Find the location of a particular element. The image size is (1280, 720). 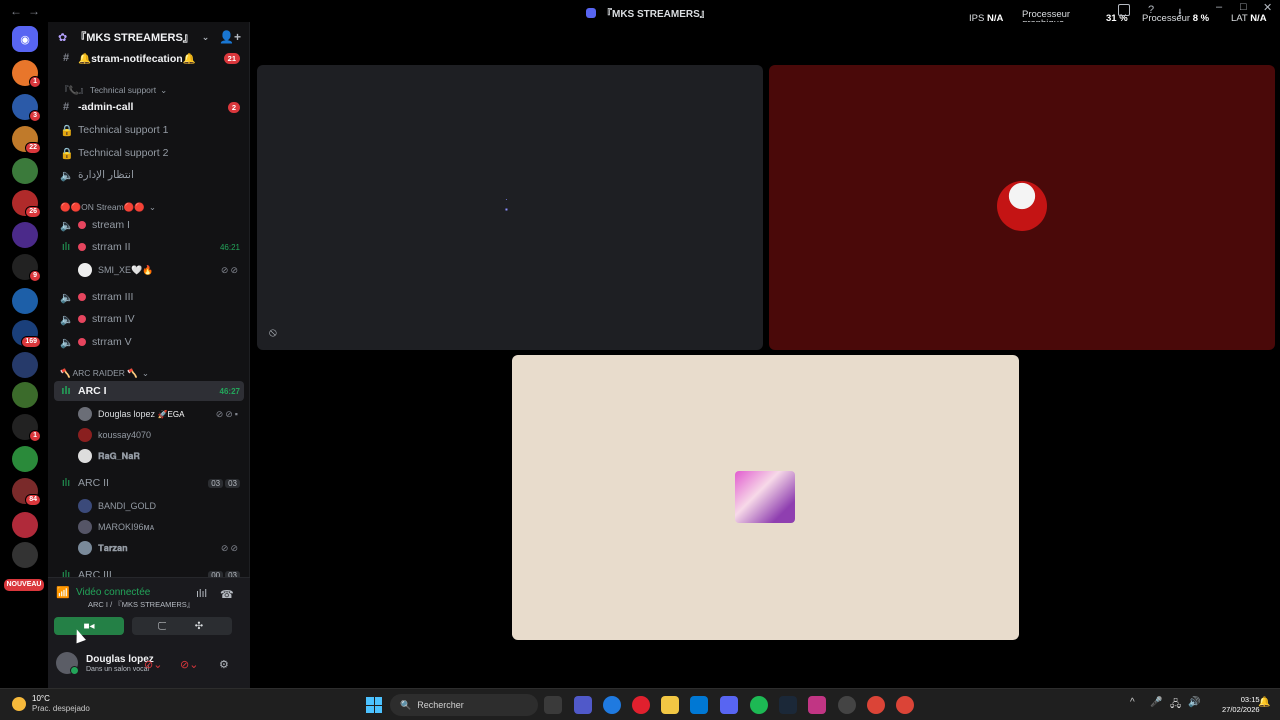

server-icon: 84 is located at coordinates (26, 492).